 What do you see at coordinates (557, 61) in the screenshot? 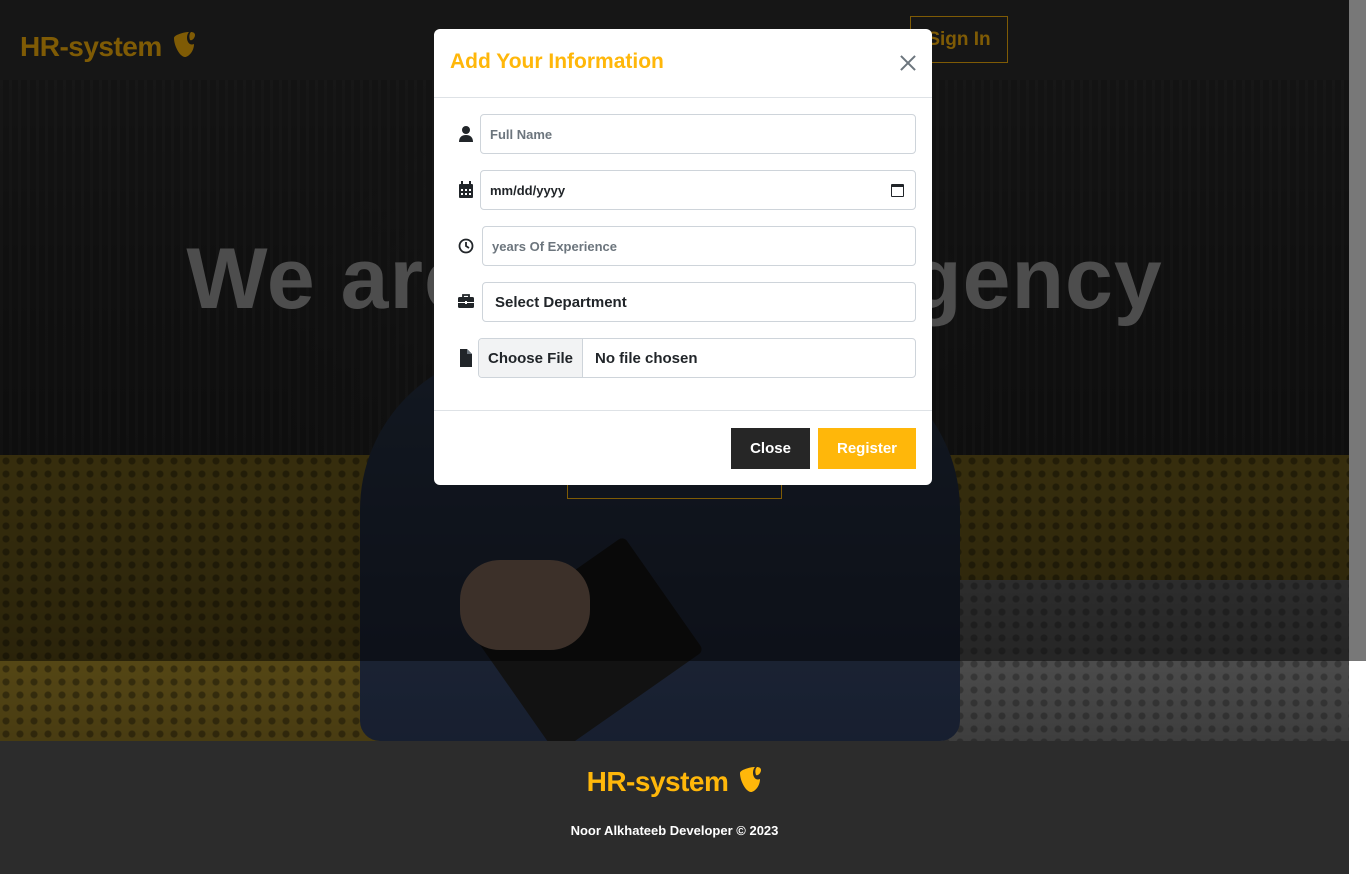
I see `modal-title: Add Your Information` at bounding box center [557, 61].